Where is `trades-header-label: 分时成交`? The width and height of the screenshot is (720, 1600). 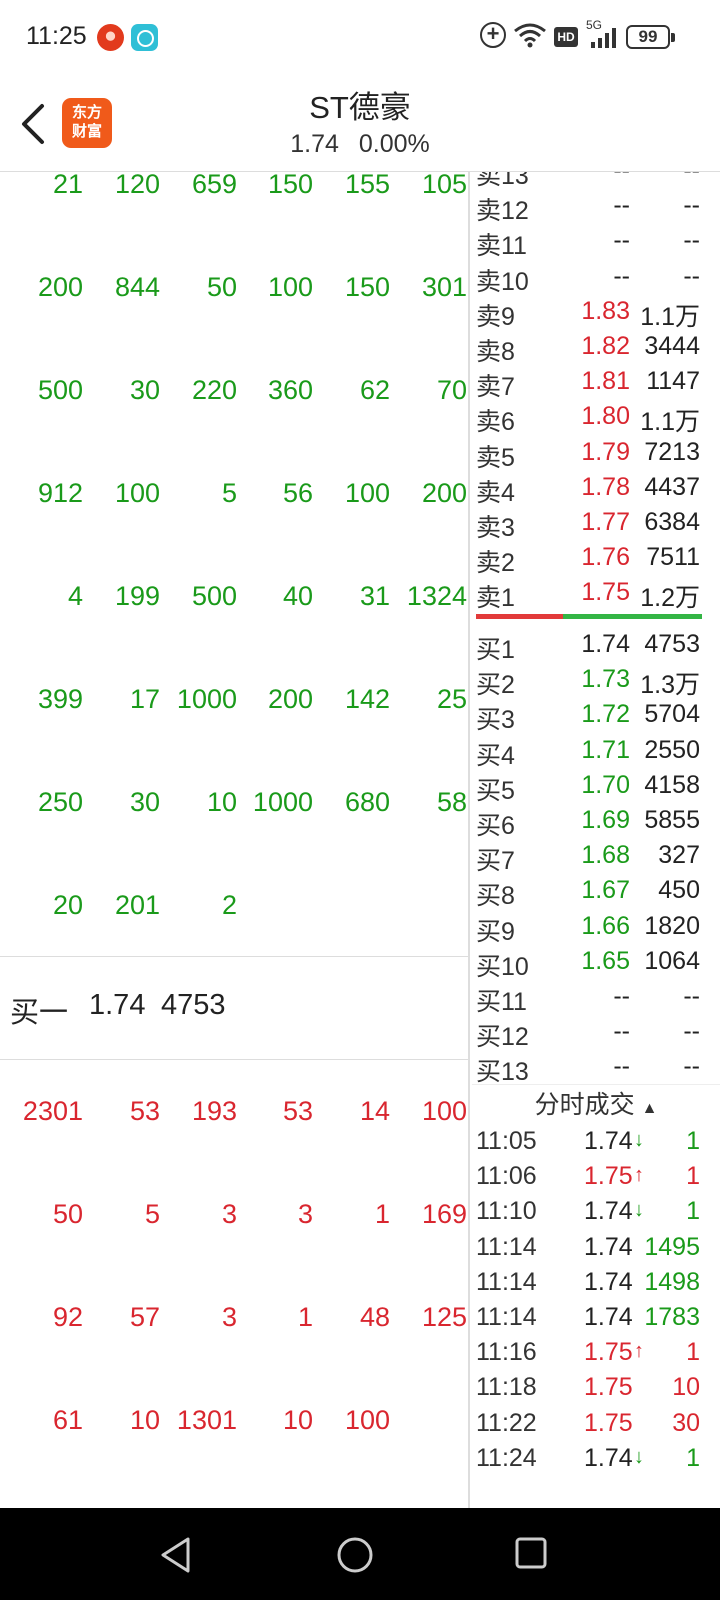 trades-header-label: 分时成交 is located at coordinates (584, 1105).